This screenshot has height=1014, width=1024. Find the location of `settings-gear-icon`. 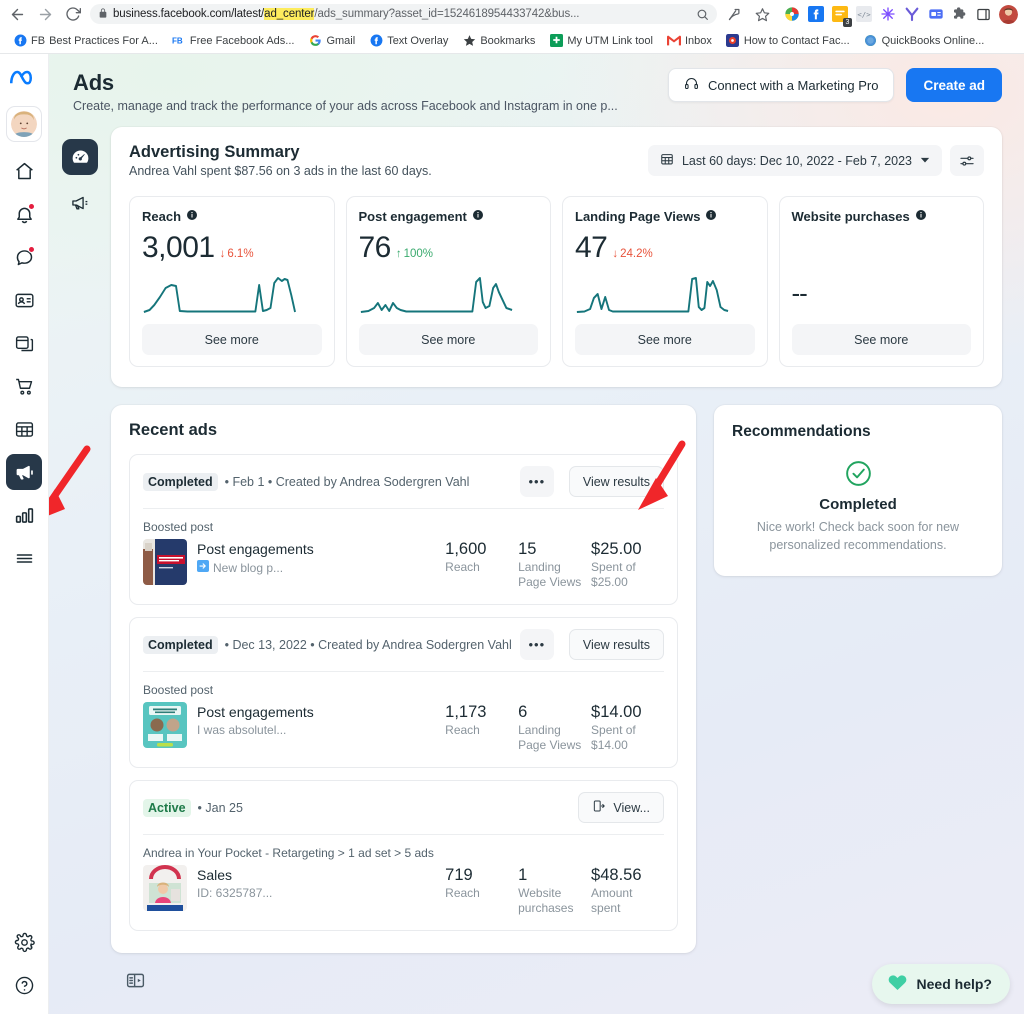

settings-gear-icon is located at coordinates (24, 942).